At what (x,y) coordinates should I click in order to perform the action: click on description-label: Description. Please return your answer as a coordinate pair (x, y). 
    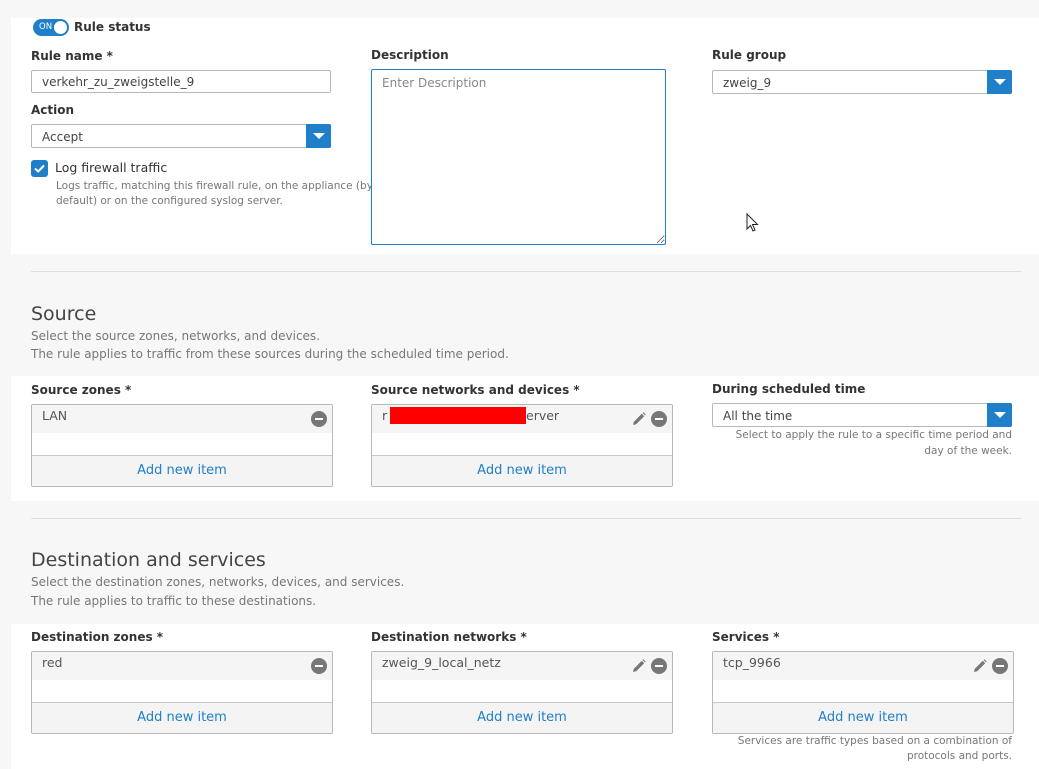
    Looking at the image, I should click on (410, 55).